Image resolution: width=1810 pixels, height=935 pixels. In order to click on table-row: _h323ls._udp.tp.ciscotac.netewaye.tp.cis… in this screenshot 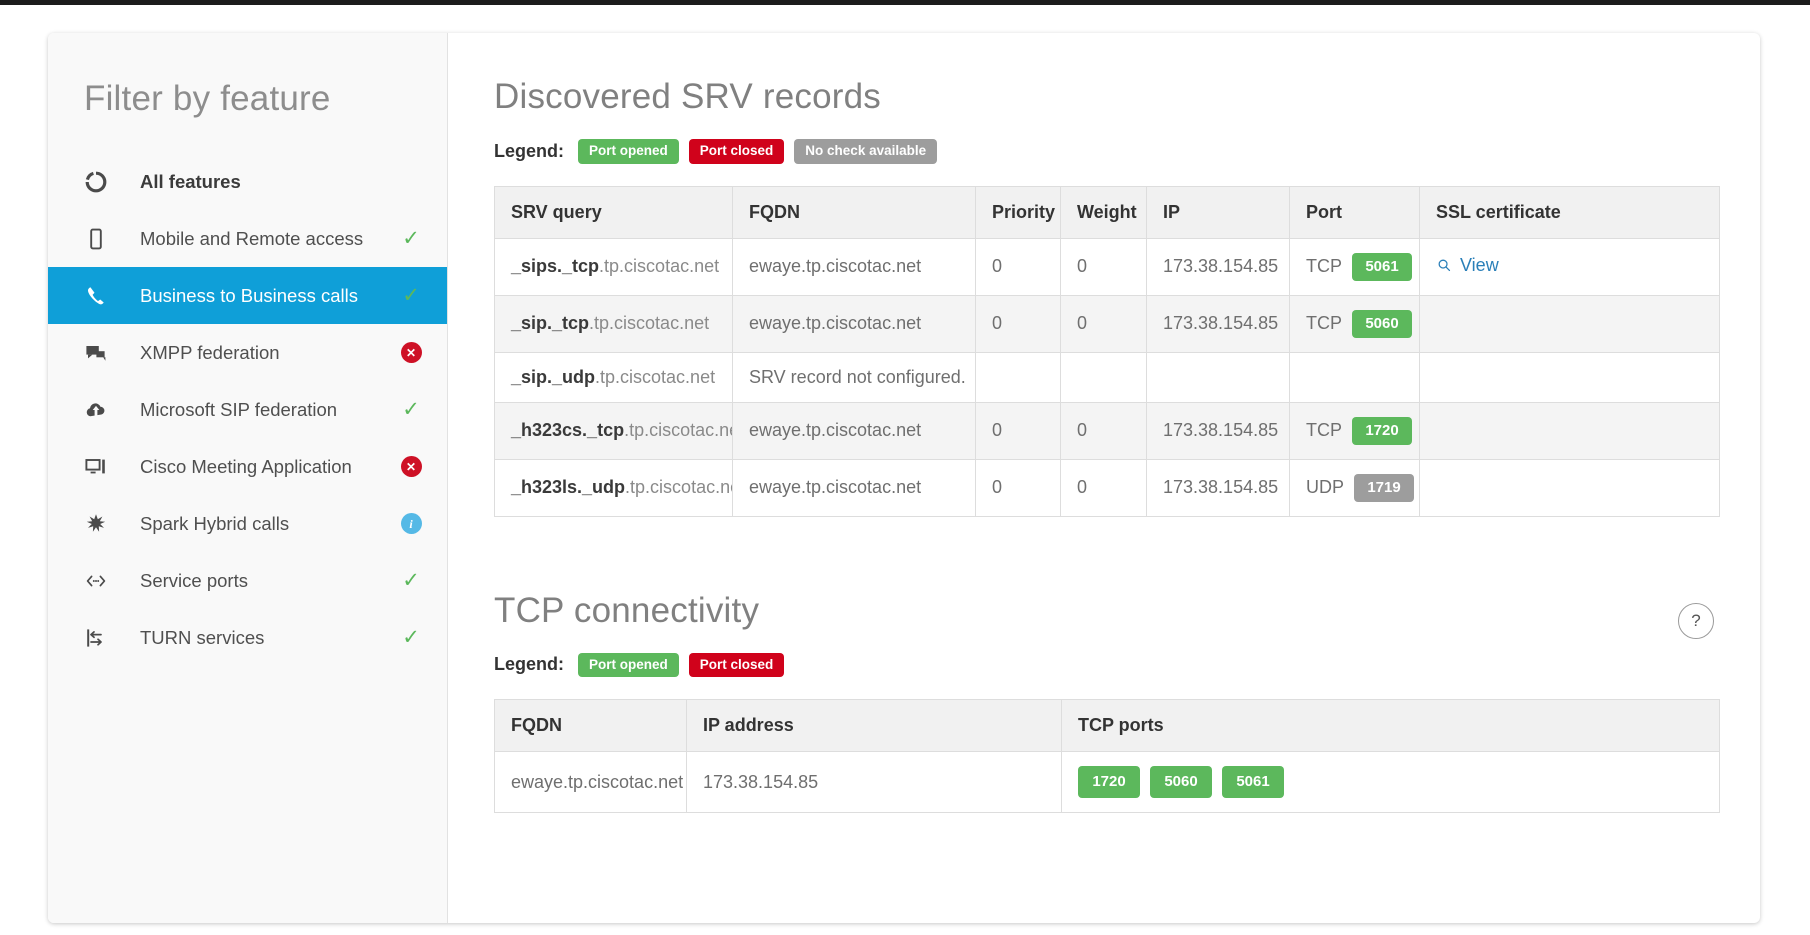, I will do `click(1107, 487)`.